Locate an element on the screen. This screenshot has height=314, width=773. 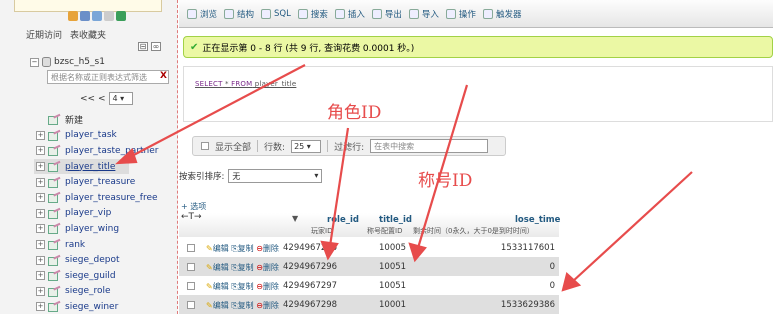
tree-item: + siege_guild is located at coordinates (97, 276).